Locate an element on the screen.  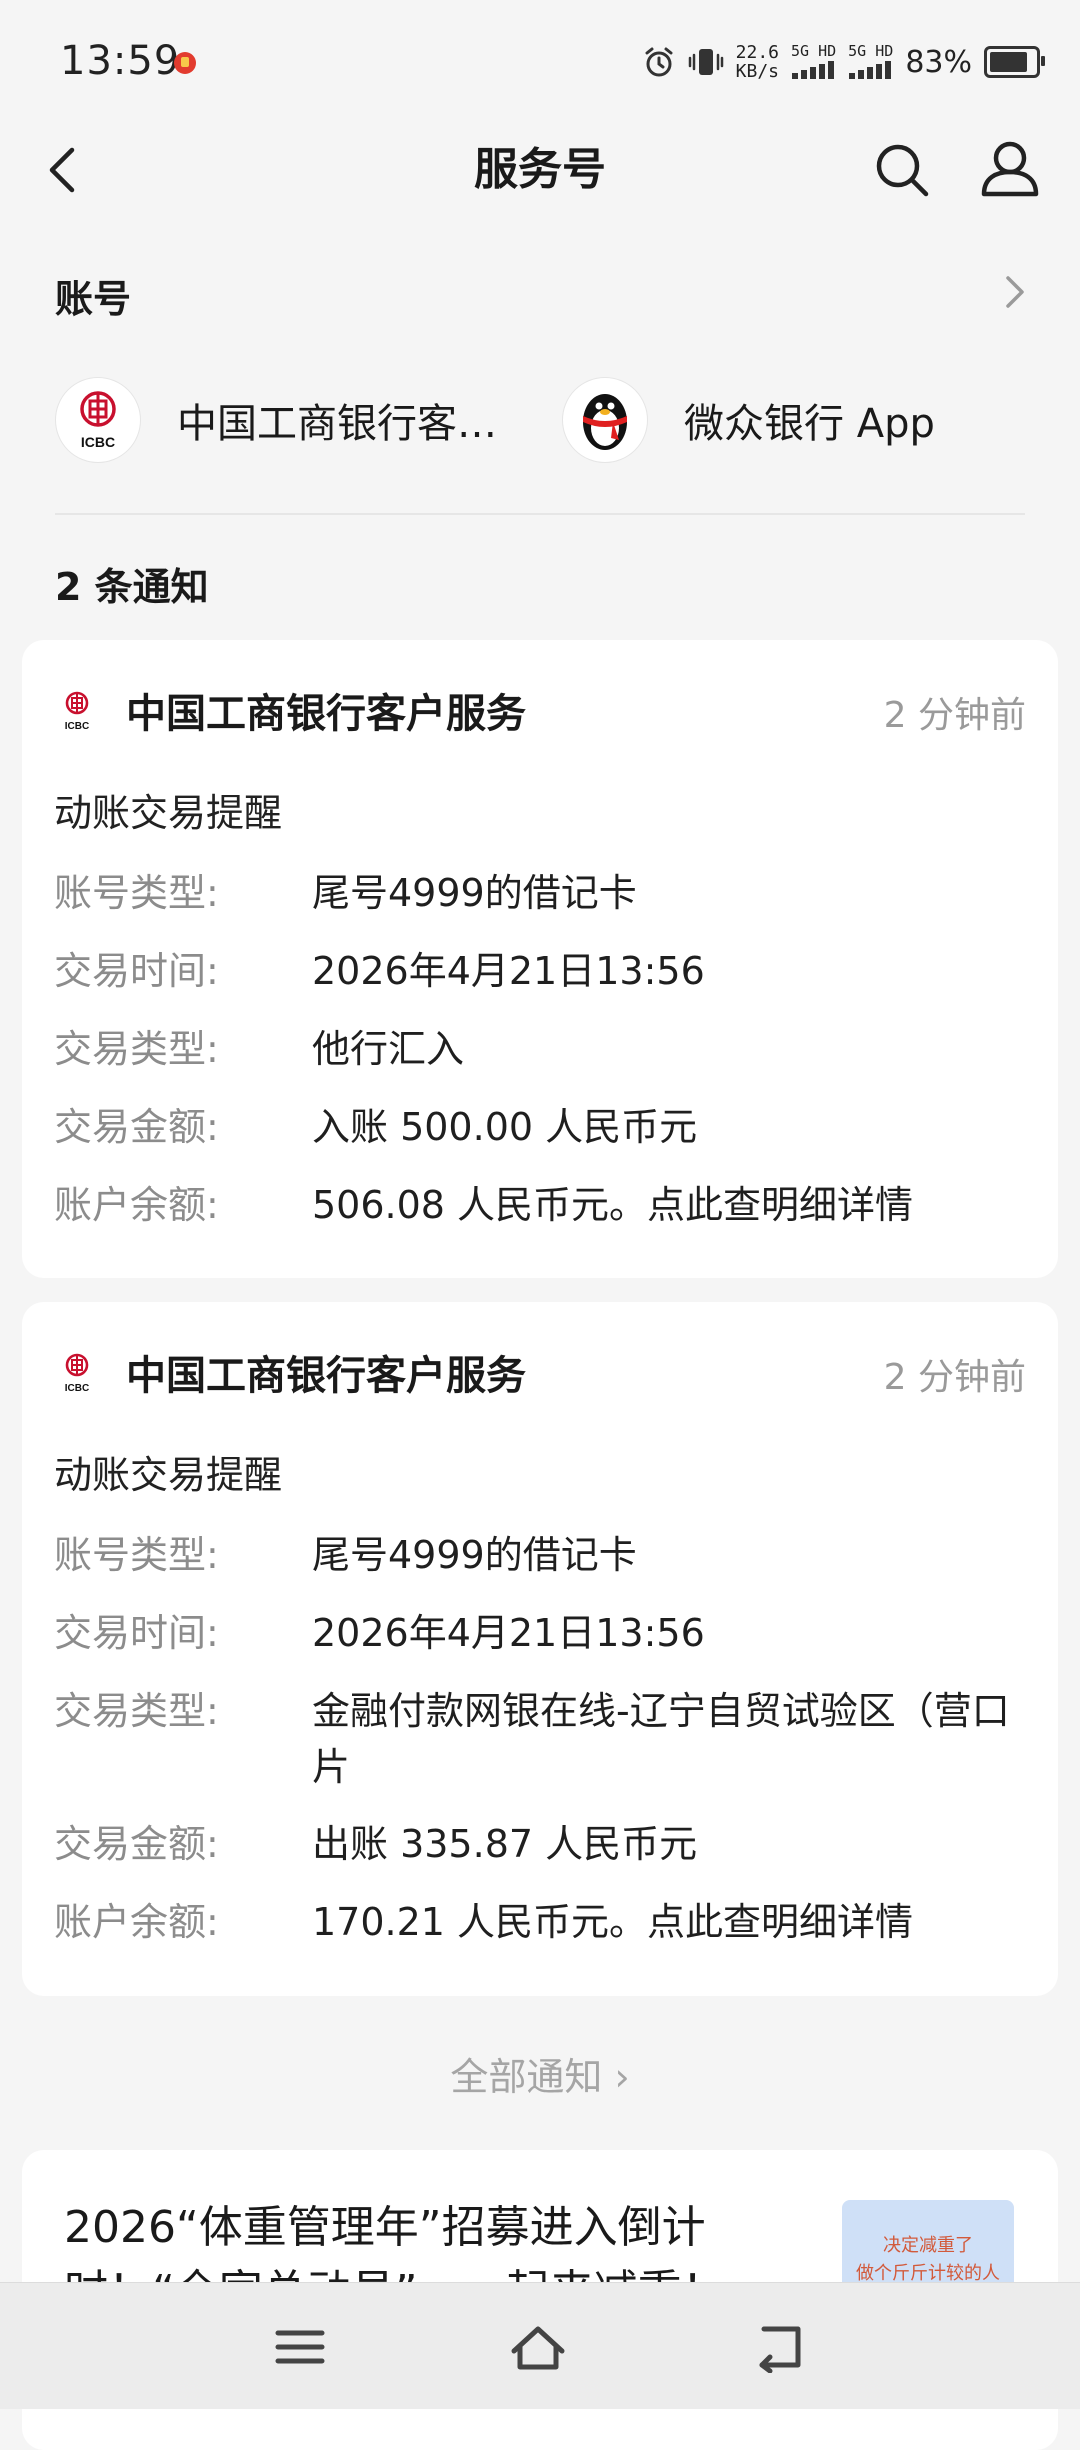
net-speed-value: 22.6 is located at coordinates (757, 52).